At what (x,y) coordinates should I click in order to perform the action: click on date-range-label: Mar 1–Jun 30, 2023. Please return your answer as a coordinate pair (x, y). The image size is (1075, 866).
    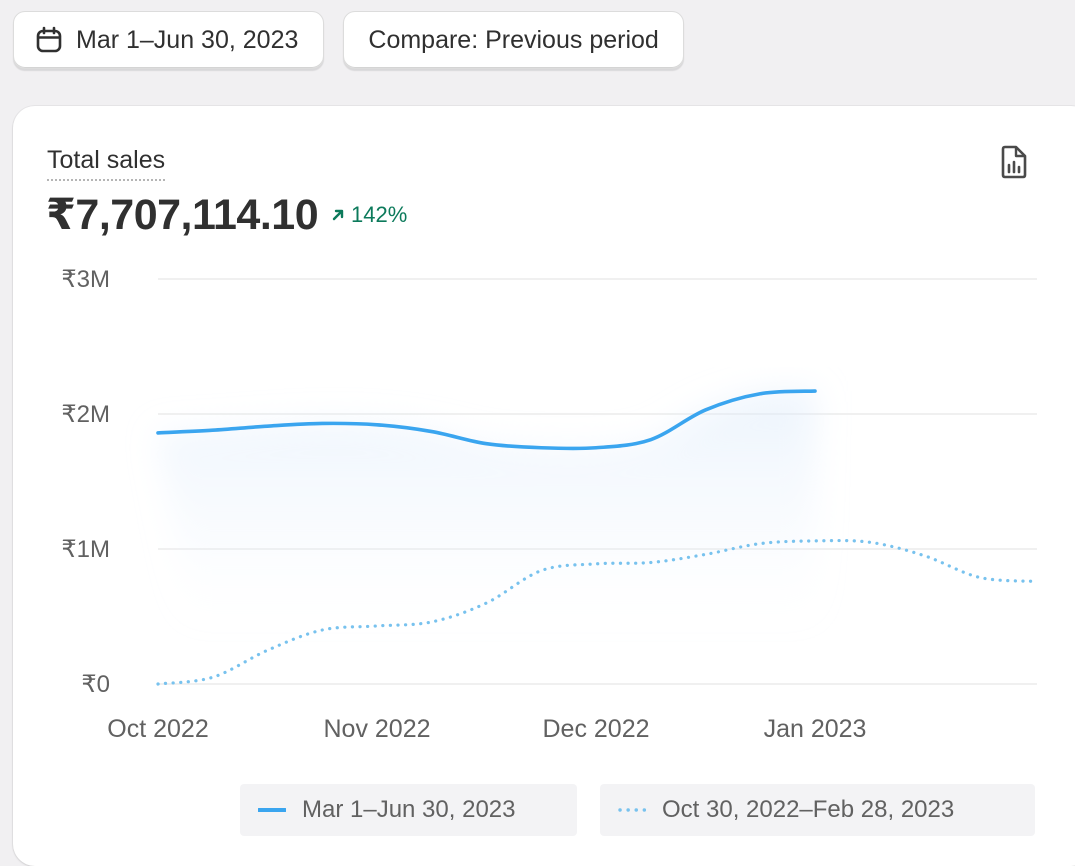
    Looking at the image, I should click on (187, 39).